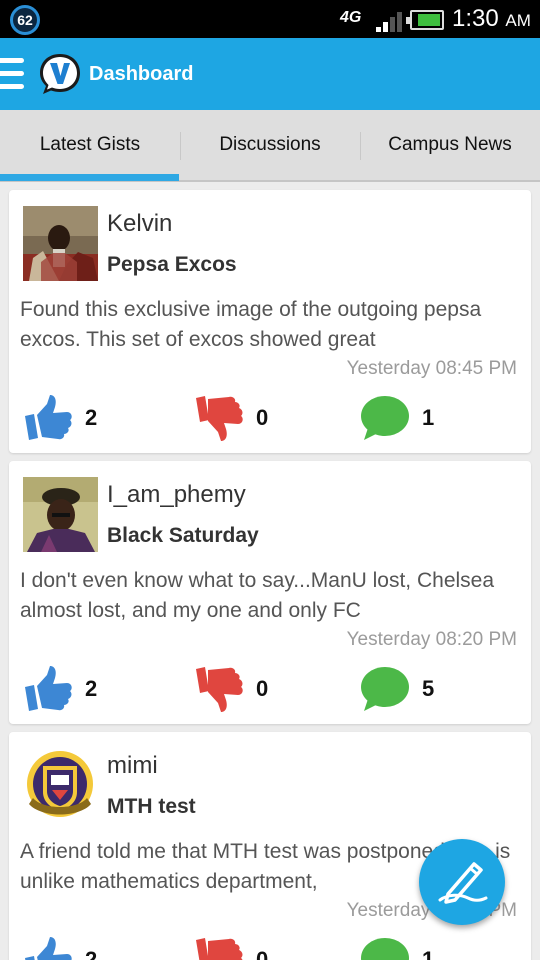 This screenshot has height=960, width=540. I want to click on post-timestamp: Yesterday 08:45 PM, so click(431, 368).